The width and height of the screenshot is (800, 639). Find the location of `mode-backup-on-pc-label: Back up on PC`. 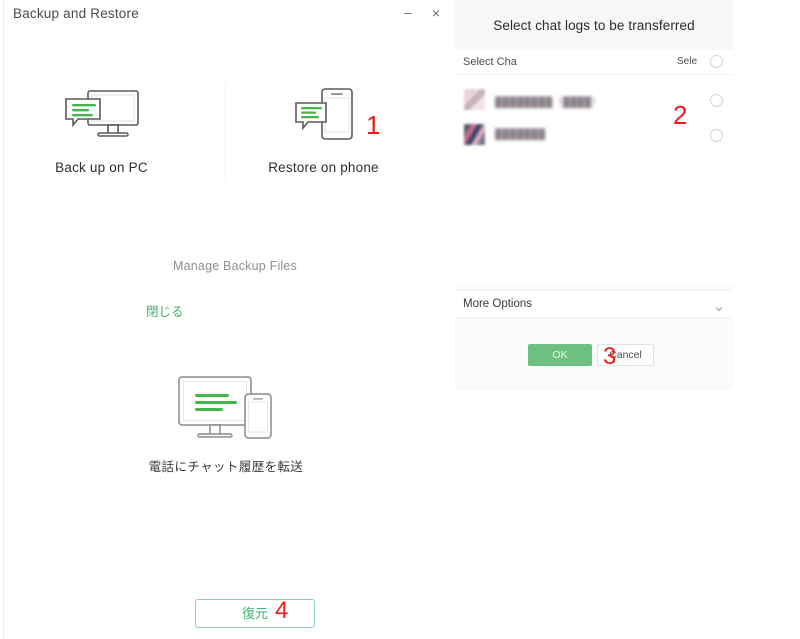

mode-backup-on-pc-label: Back up on PC is located at coordinates (101, 167).